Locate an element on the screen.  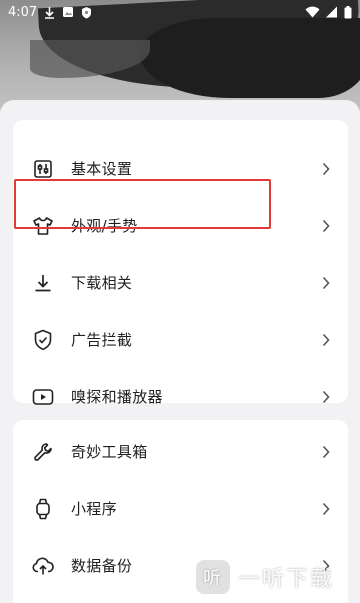
menu-item-label: 嗅探和播放器 is located at coordinates (117, 397).